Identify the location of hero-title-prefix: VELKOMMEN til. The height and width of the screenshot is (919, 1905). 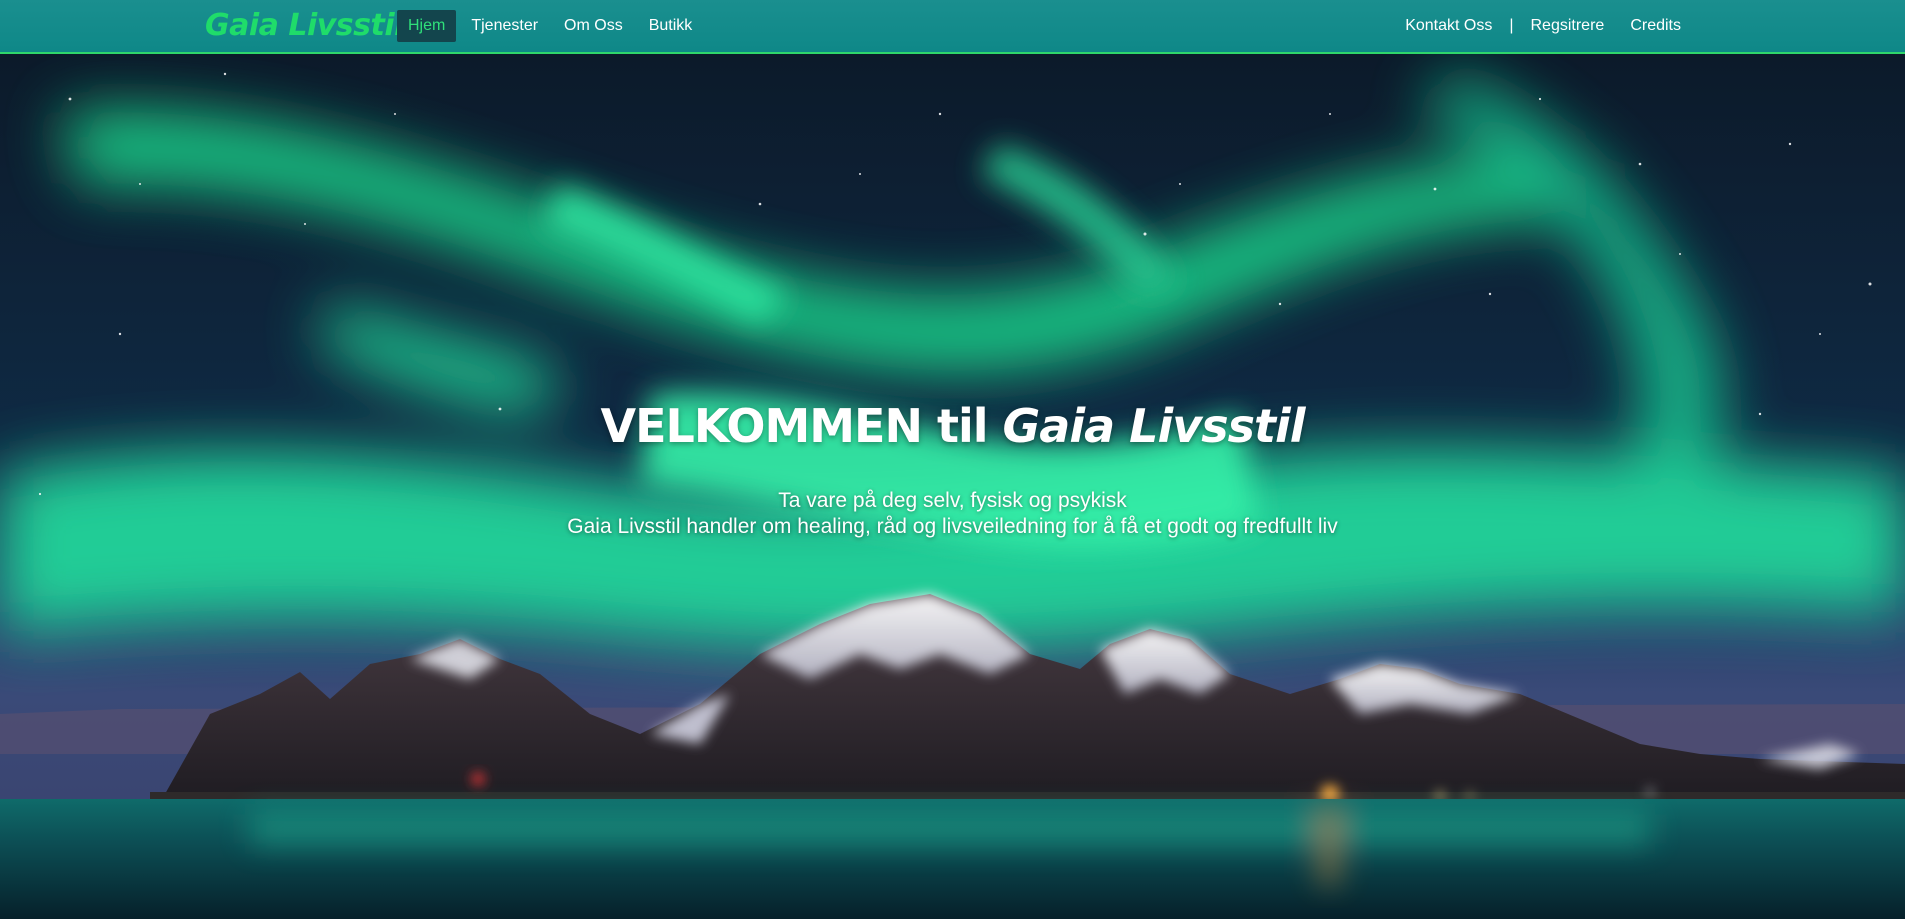
(801, 426).